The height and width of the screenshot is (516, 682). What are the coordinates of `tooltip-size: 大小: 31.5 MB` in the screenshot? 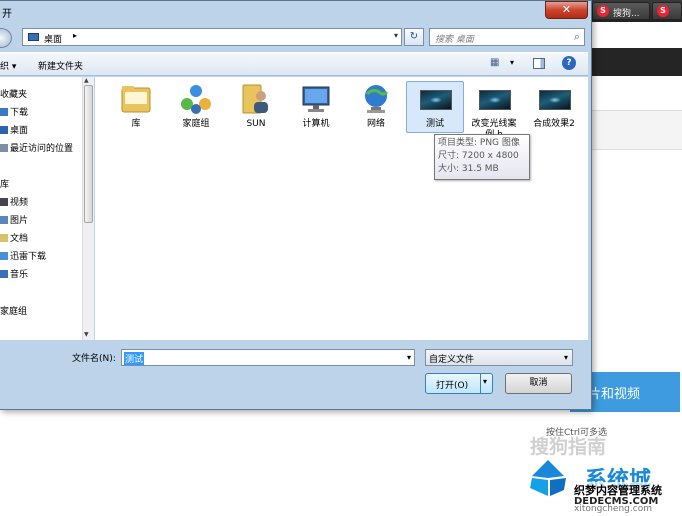 It's located at (468, 169).